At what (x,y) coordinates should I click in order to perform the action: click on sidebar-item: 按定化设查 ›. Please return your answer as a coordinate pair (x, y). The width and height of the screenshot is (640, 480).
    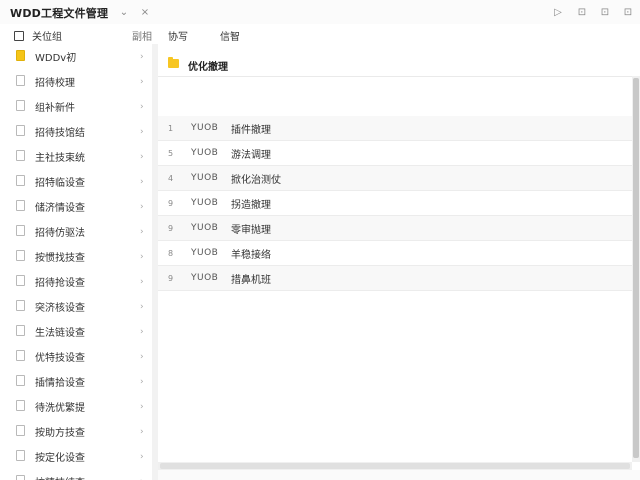
    Looking at the image, I should click on (76, 456).